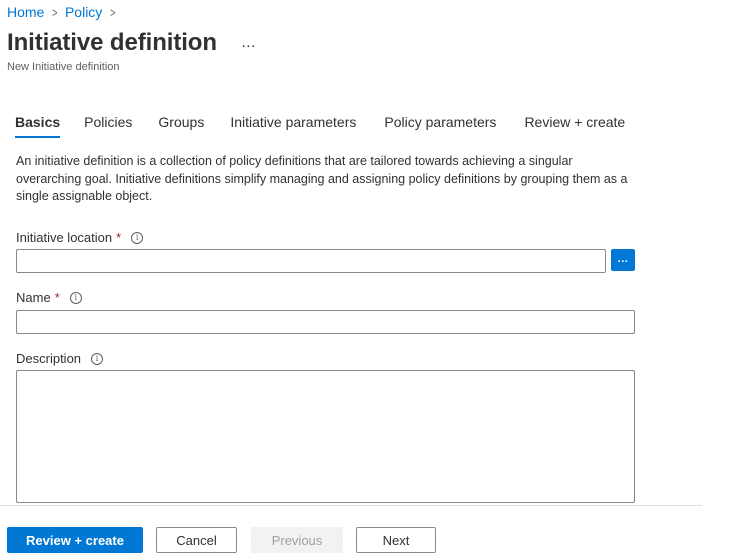  Describe the element at coordinates (574, 126) in the screenshot. I see `tab-review-create: Review + create` at that location.